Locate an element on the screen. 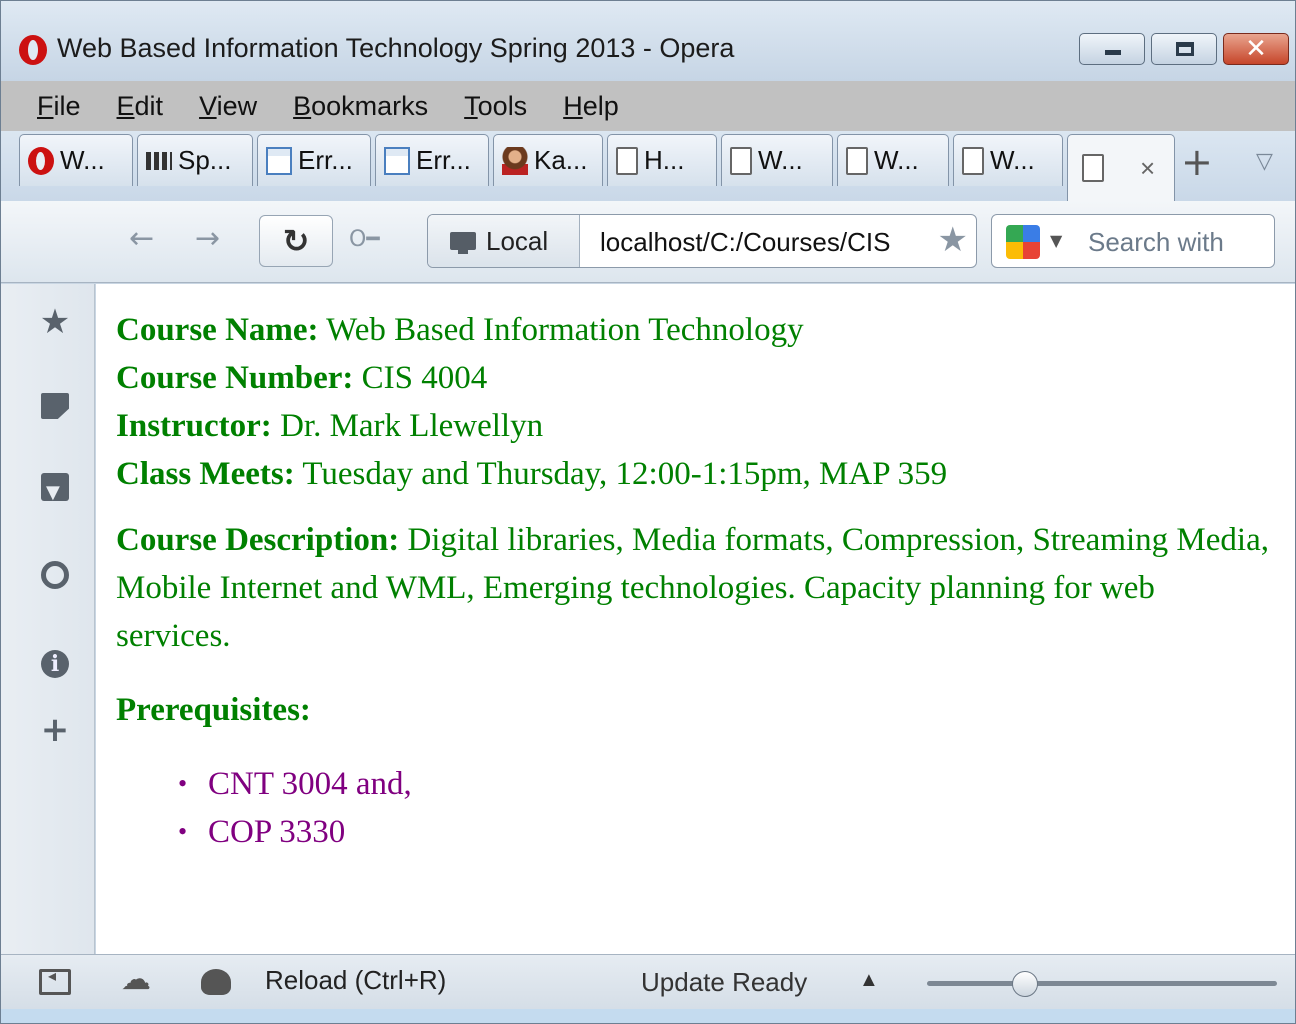 The height and width of the screenshot is (1024, 1296). turbo-gauge-icon is located at coordinates (216, 982).